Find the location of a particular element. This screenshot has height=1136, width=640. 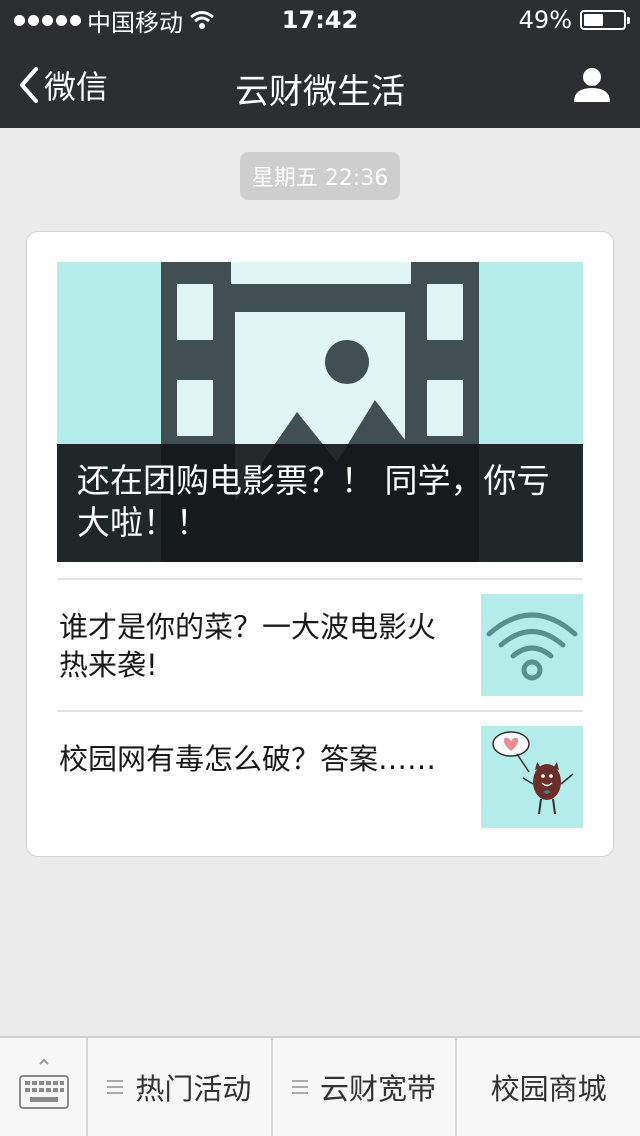

article-item: 谁才是你的菜？一大波电影火热来袭! is located at coordinates (320, 645).